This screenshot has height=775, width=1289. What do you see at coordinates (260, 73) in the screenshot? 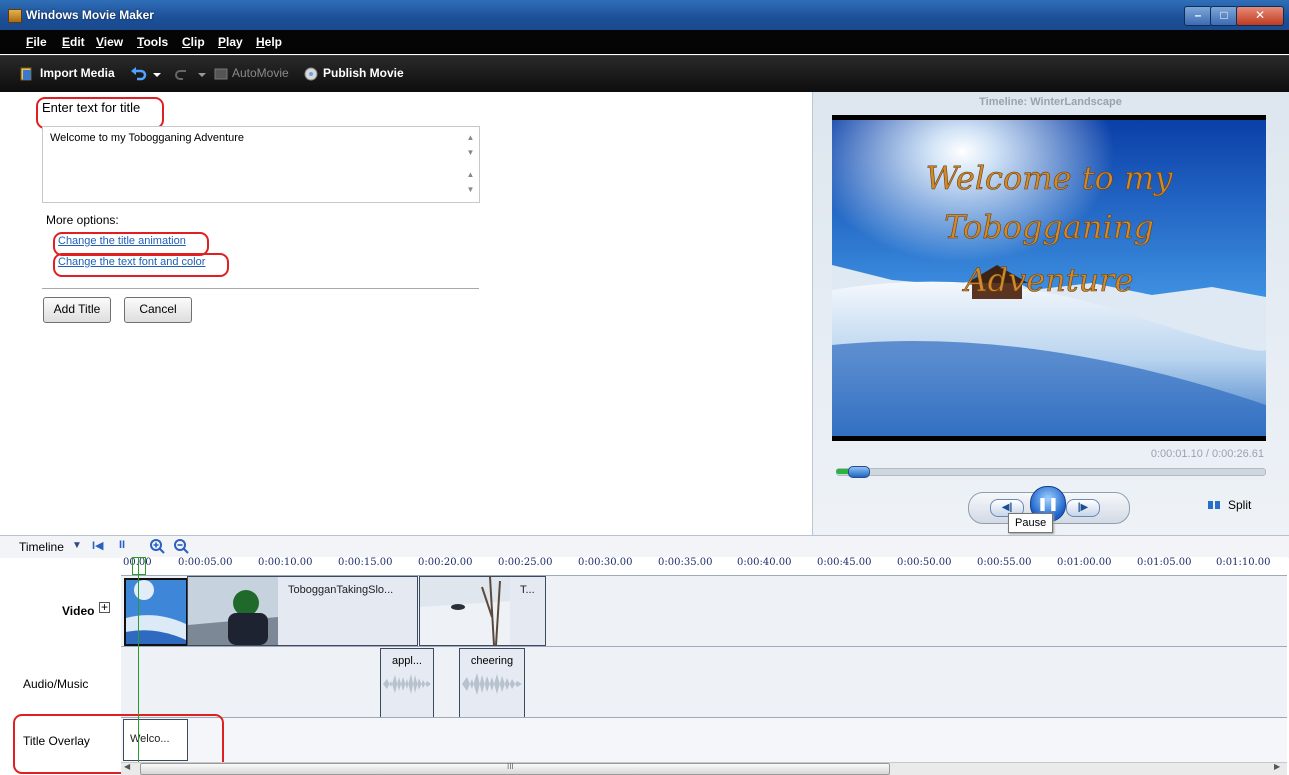
I see `automovie-button: AutoMovie` at bounding box center [260, 73].